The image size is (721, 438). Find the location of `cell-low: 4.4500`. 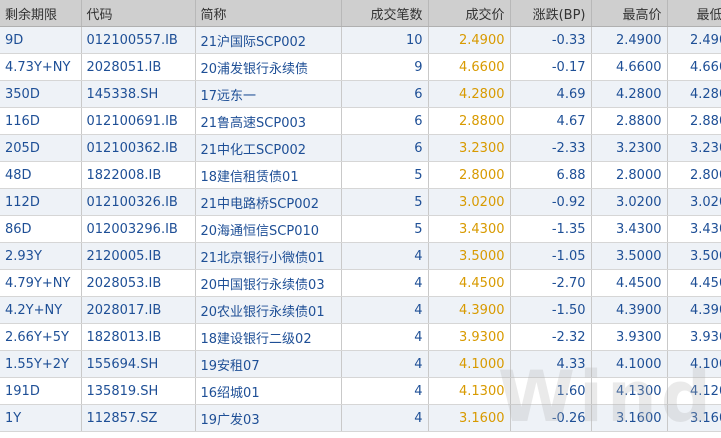

cell-low: 4.4500 is located at coordinates (694, 283).